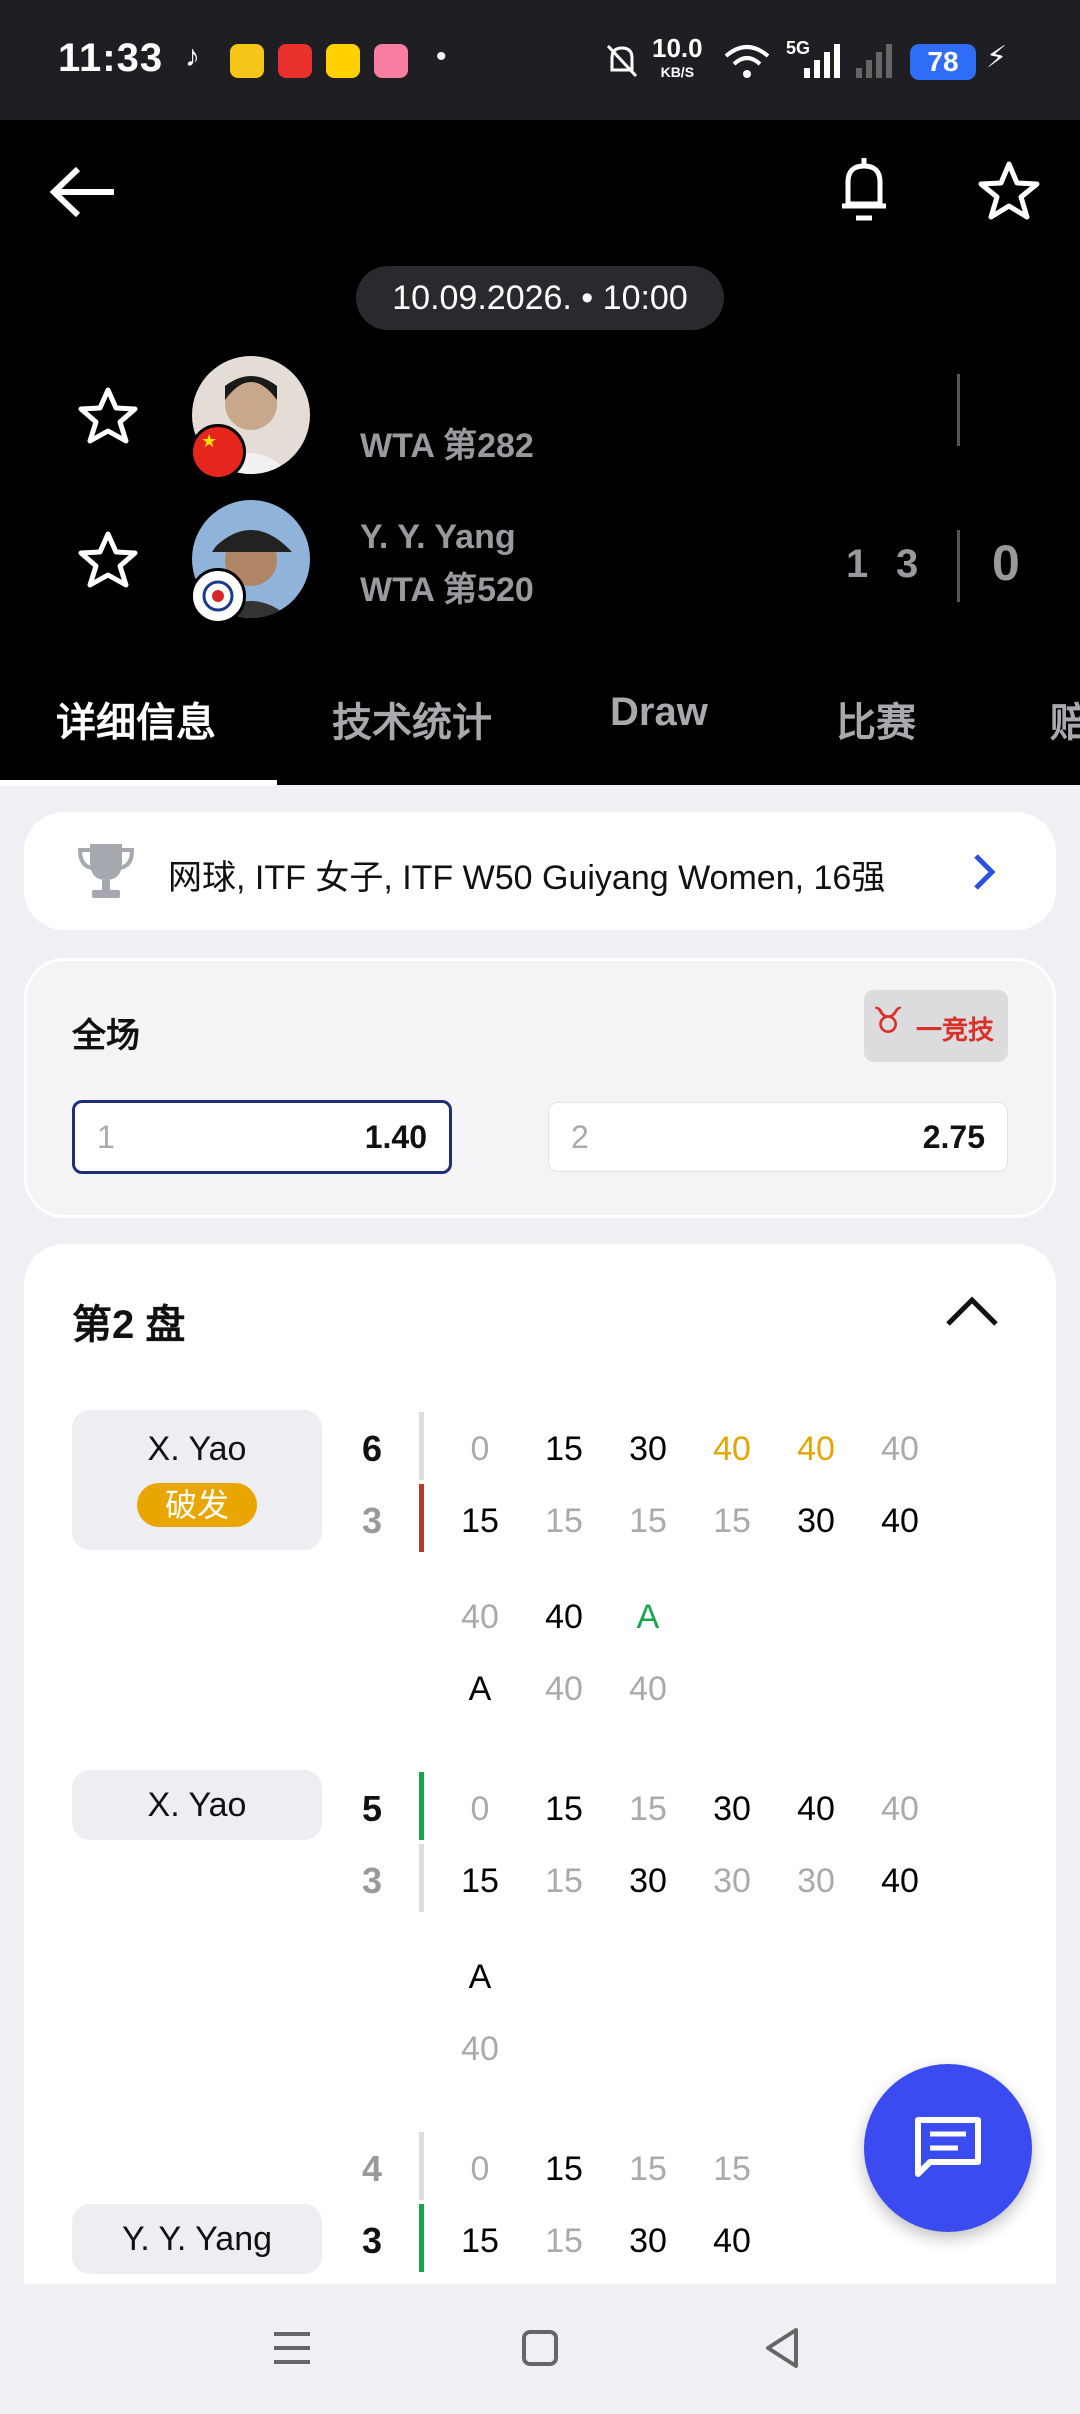 This screenshot has height=2414, width=1080. I want to click on mute-icon, so click(622, 61).